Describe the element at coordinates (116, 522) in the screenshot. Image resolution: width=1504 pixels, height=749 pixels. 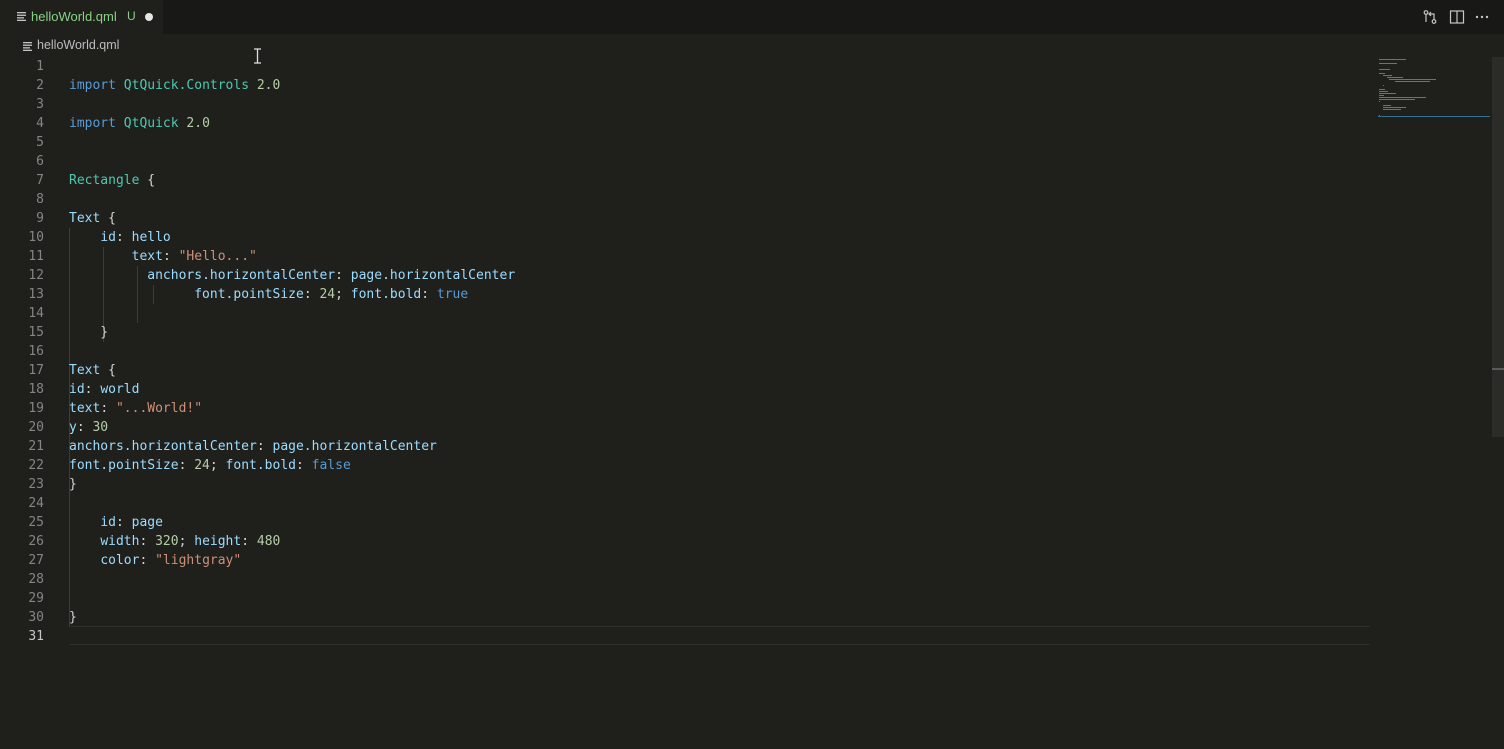
I see `code-line: id: page` at that location.